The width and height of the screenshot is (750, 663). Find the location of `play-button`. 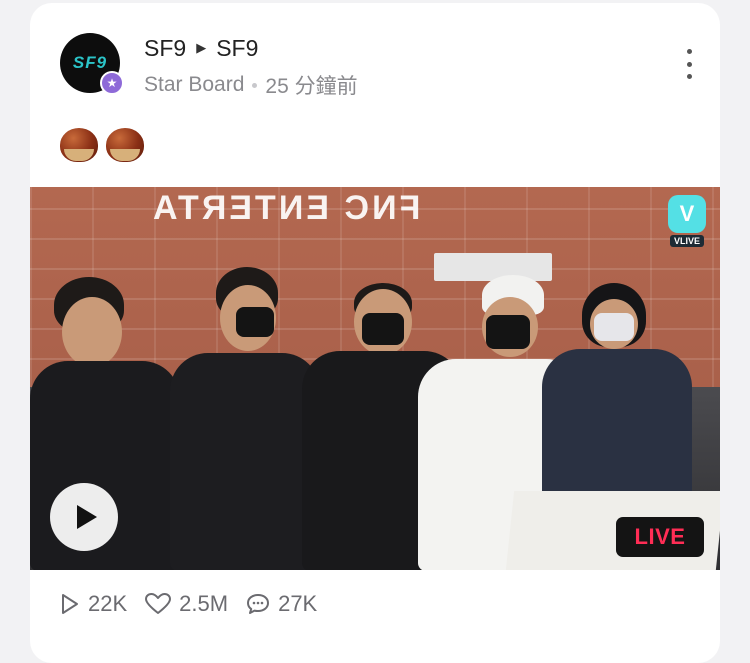

play-button is located at coordinates (84, 517).